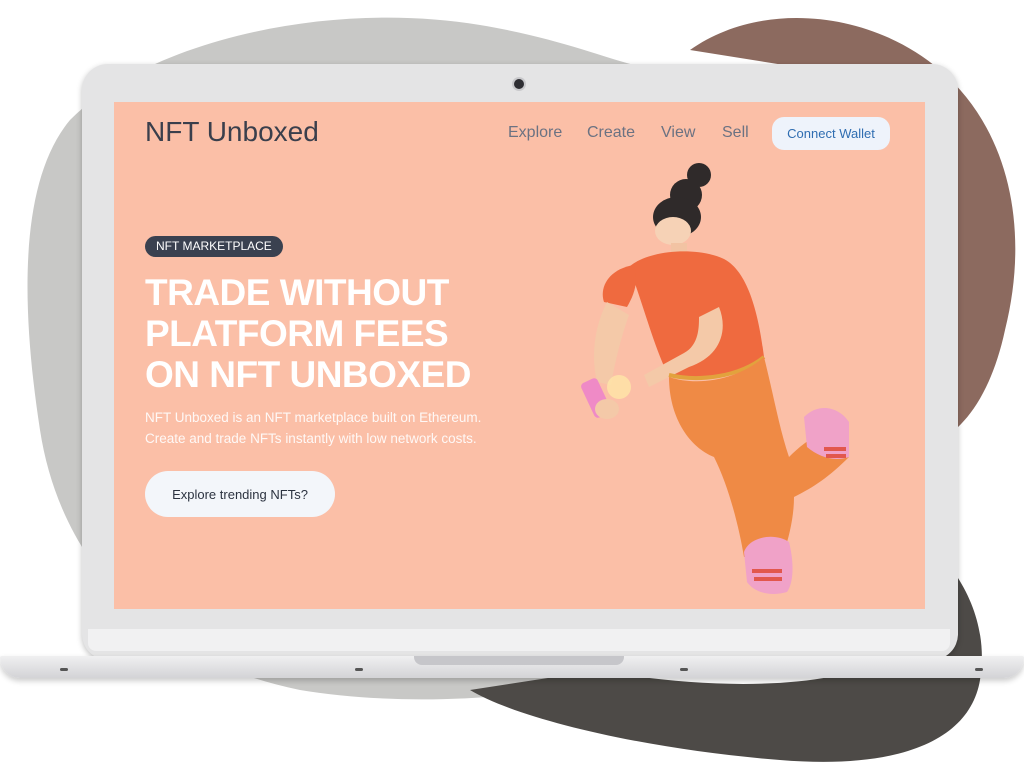  What do you see at coordinates (512, 667) in the screenshot?
I see `laptop-base` at bounding box center [512, 667].